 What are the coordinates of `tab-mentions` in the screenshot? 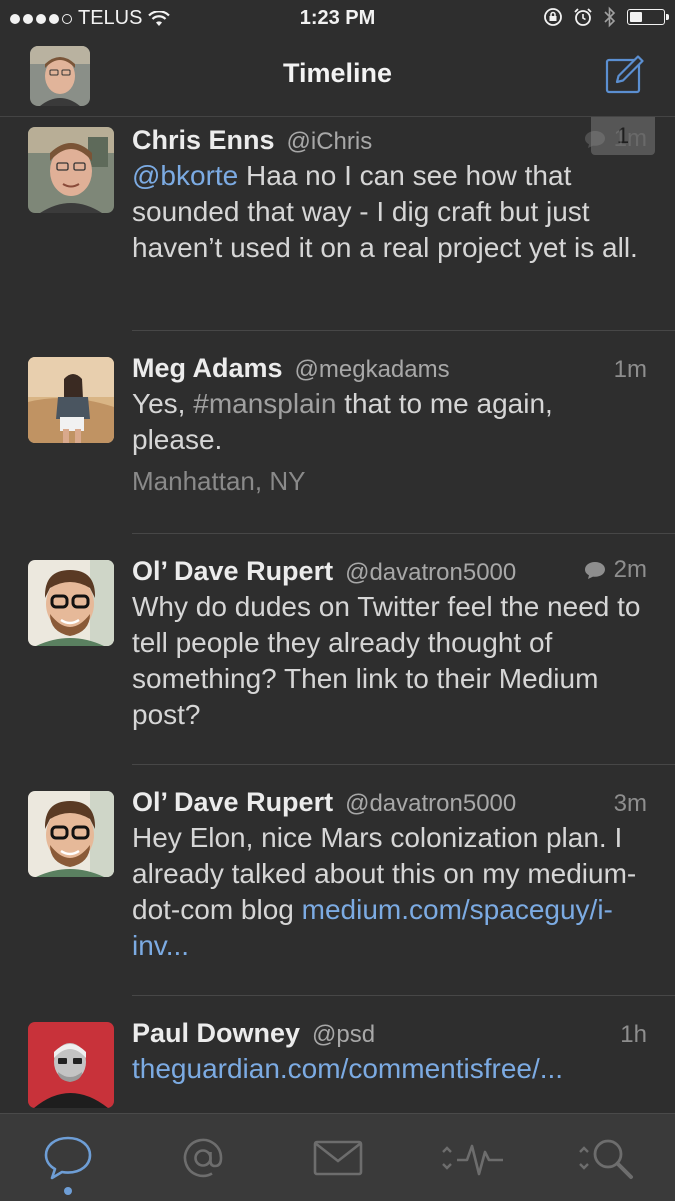 It's located at (202, 1157).